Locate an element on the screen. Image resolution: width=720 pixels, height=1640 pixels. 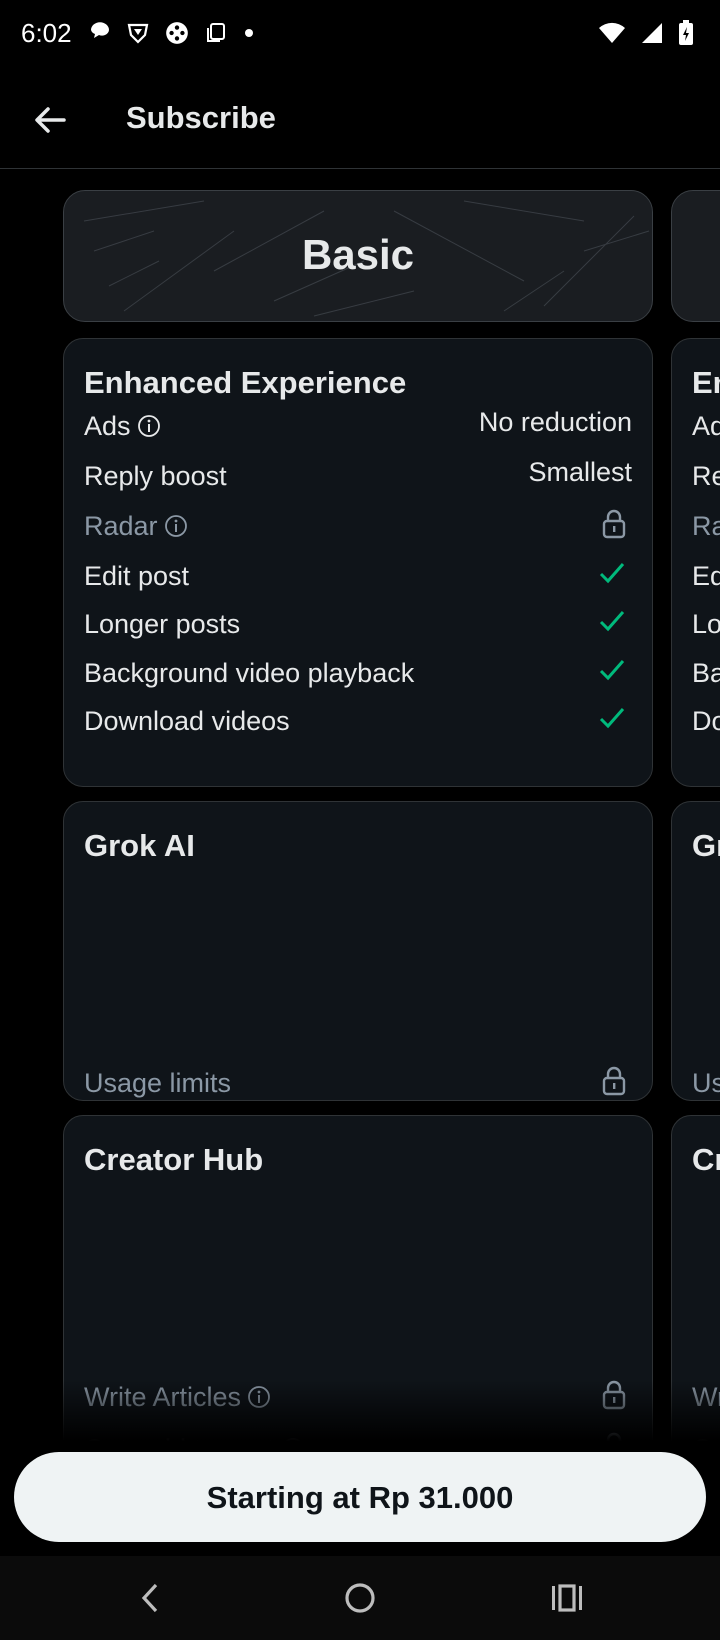
battery-icon is located at coordinates (686, 32).